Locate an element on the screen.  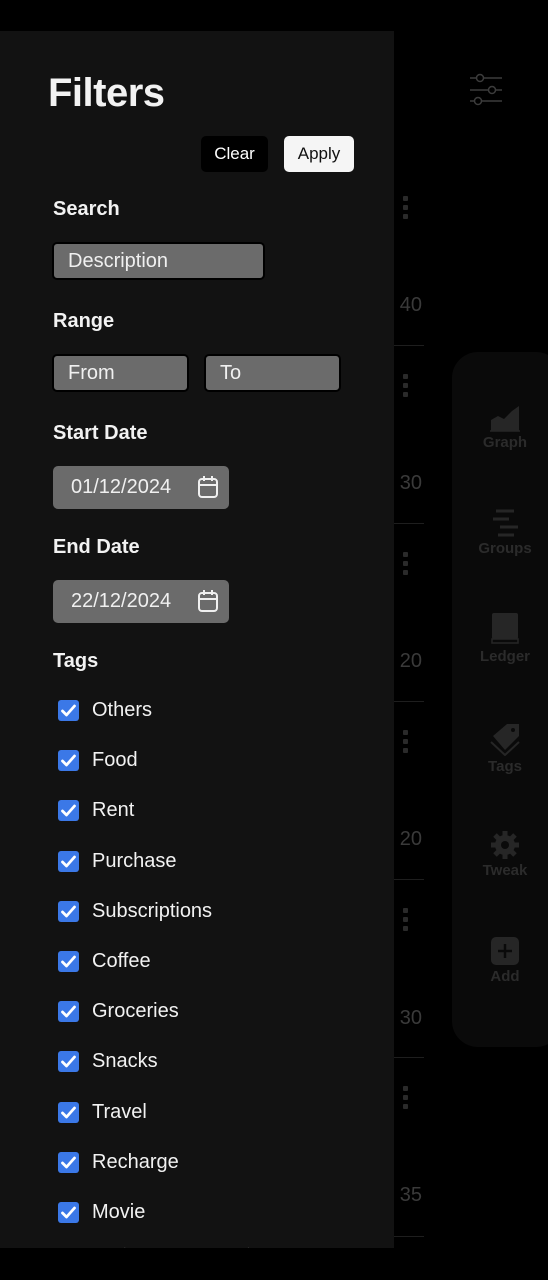
nav-item-tweak: Tweak is located at coordinates (500, 854).